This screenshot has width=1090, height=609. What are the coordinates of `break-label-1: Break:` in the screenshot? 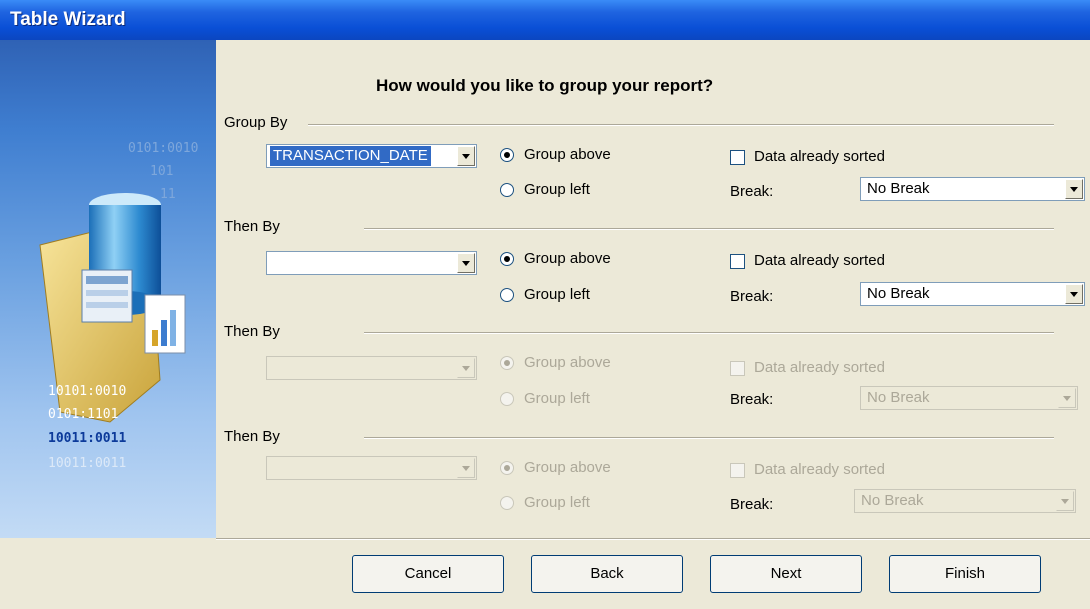 It's located at (752, 191).